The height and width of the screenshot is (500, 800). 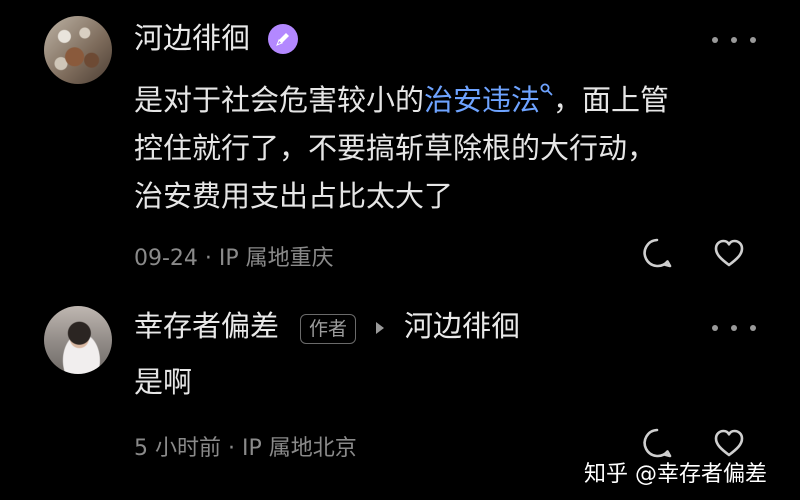 What do you see at coordinates (395, 148) in the screenshot?
I see `comment-content-line: 控住就行了，不要搞斩草除根的大行动，` at bounding box center [395, 148].